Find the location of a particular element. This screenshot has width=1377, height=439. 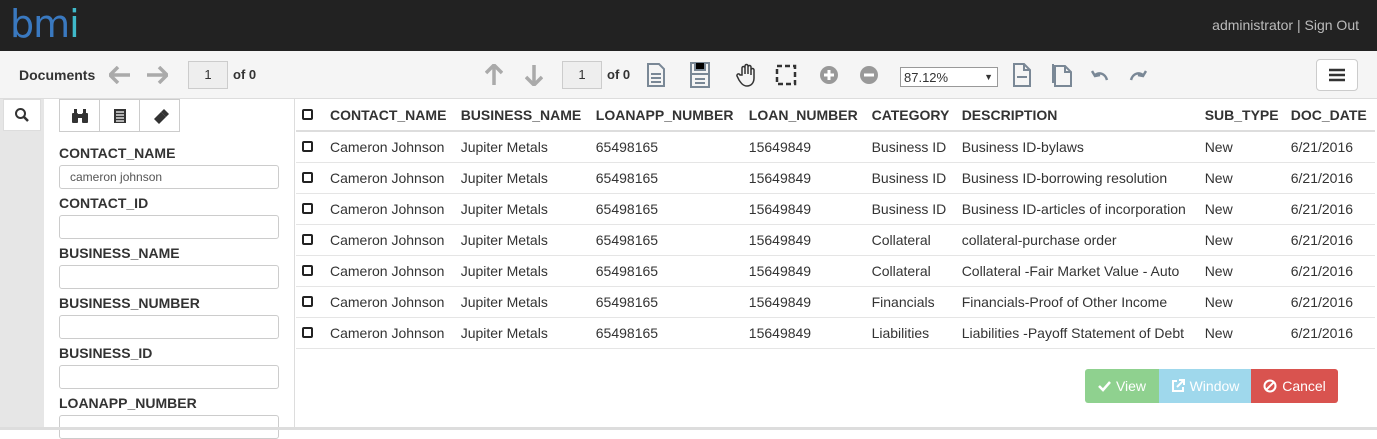

column-header: CONTACT_NAME is located at coordinates (391, 115).